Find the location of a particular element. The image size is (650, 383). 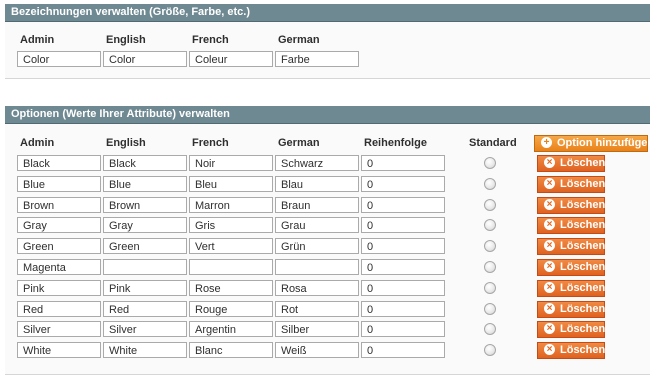

option-french-input: Vert is located at coordinates (231, 246).